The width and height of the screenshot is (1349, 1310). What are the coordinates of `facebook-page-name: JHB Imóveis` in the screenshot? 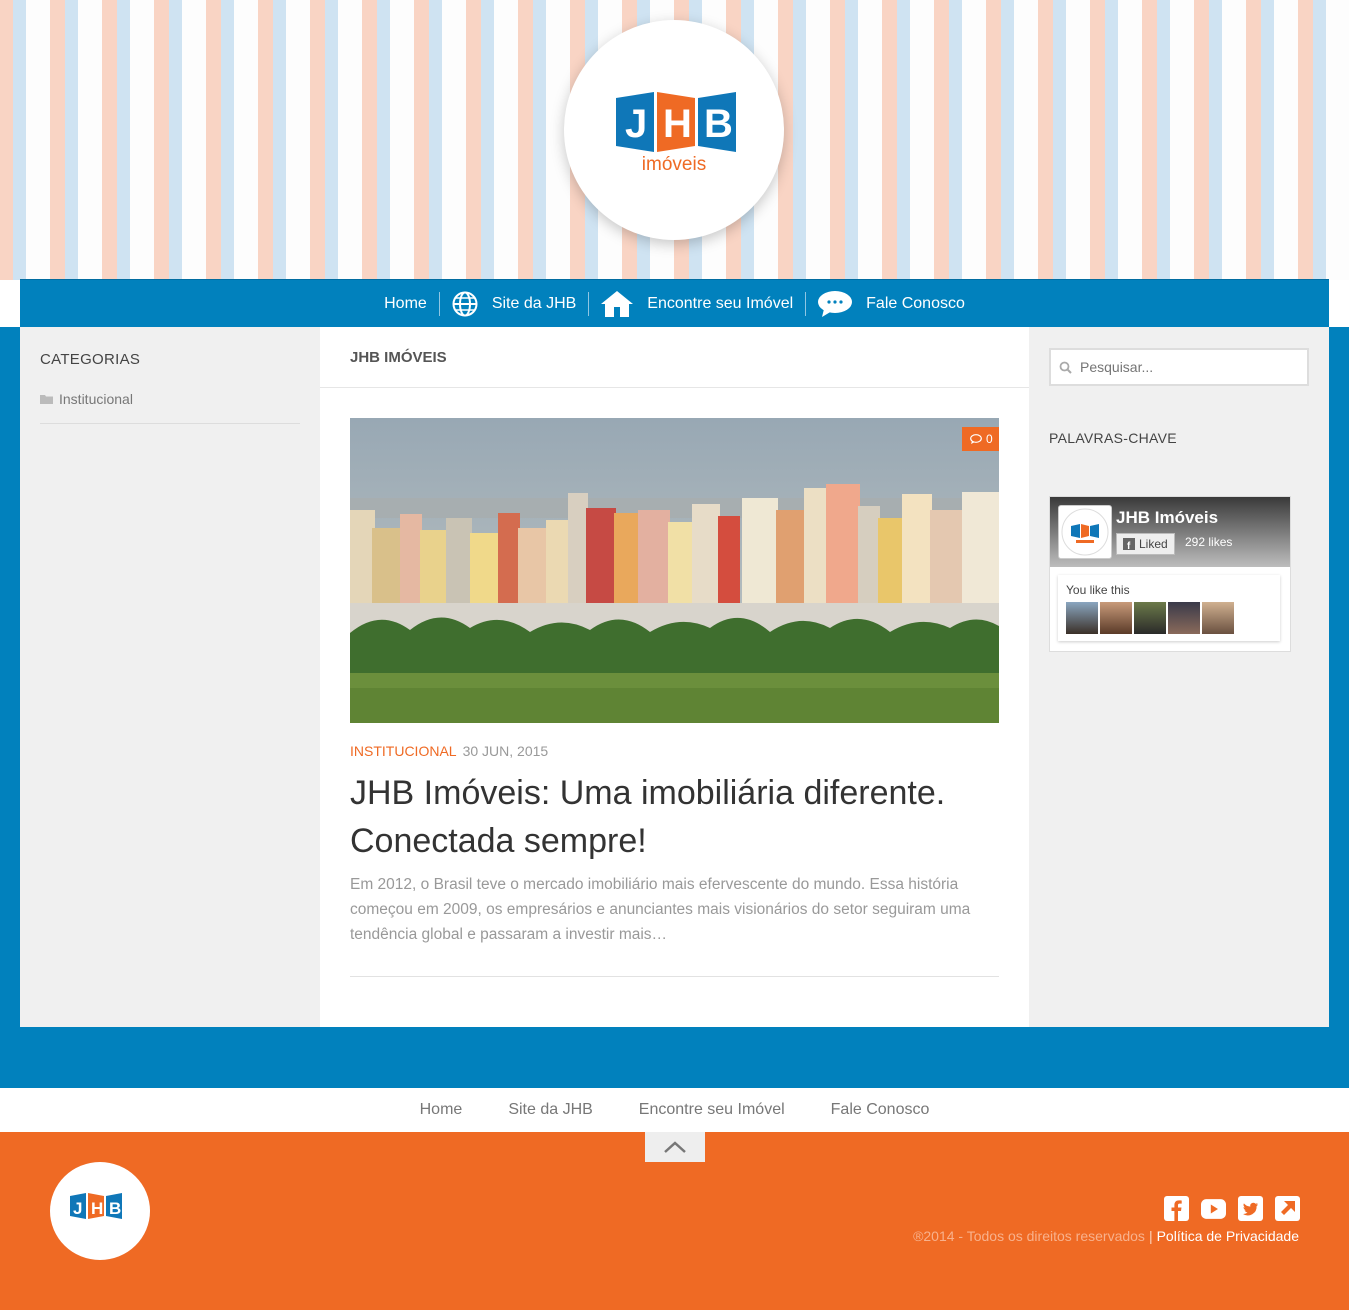 It's located at (1167, 518).